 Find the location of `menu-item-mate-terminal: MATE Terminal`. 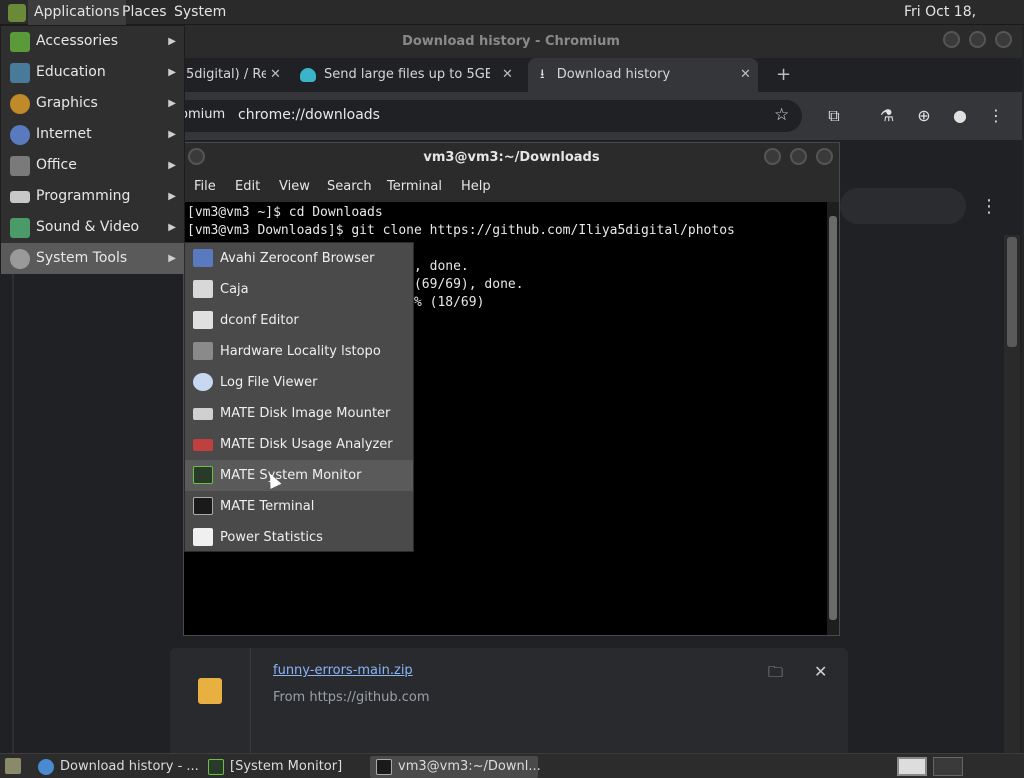

menu-item-mate-terminal: MATE Terminal is located at coordinates (299, 506).